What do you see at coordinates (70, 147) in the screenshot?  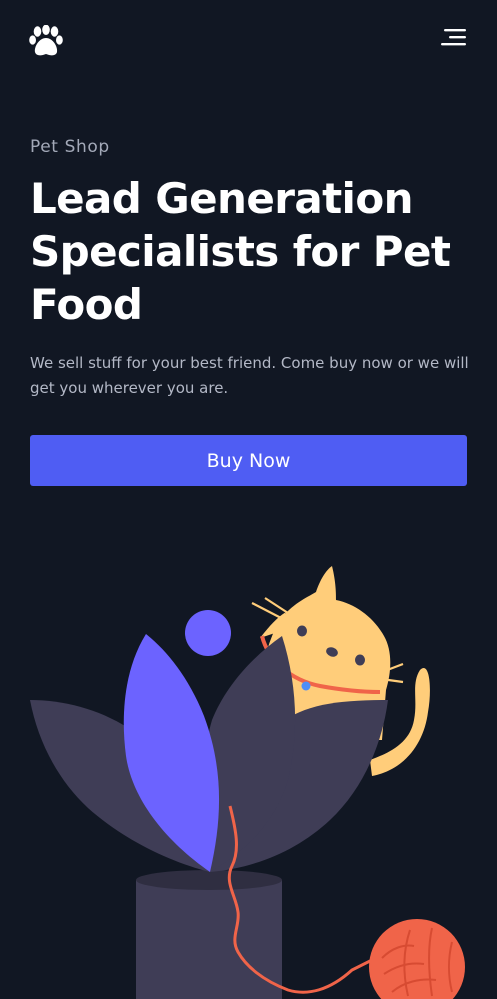 I see `eyebrow-label: Pet Shop` at bounding box center [70, 147].